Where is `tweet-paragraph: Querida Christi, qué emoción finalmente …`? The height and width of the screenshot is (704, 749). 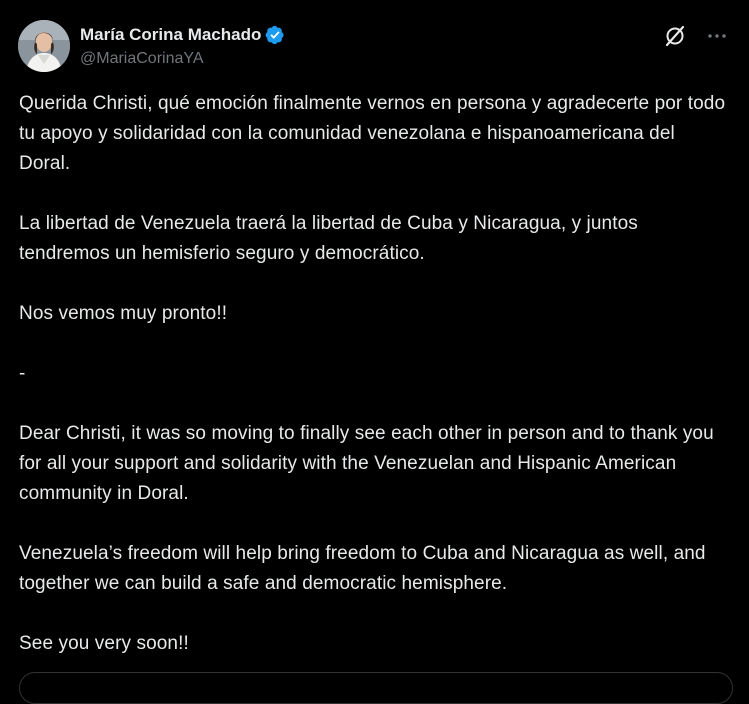
tweet-paragraph: Querida Christi, qué emoción finalmente … is located at coordinates (375, 133).